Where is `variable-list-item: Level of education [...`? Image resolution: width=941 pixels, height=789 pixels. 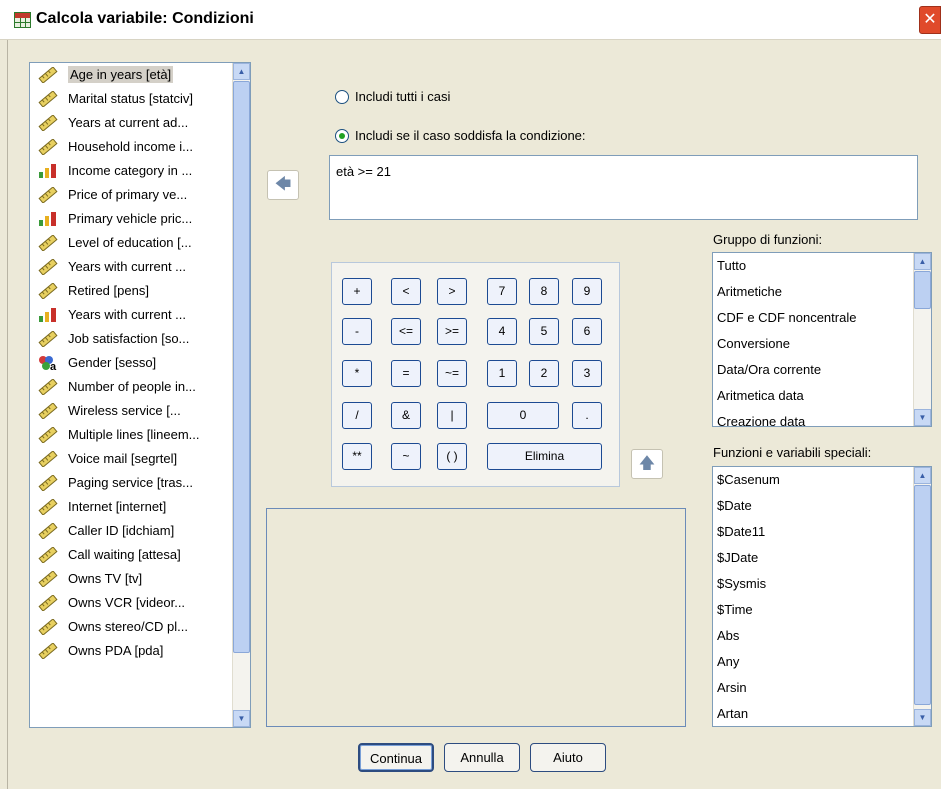
variable-list-item: Level of education [... is located at coordinates (140, 243).